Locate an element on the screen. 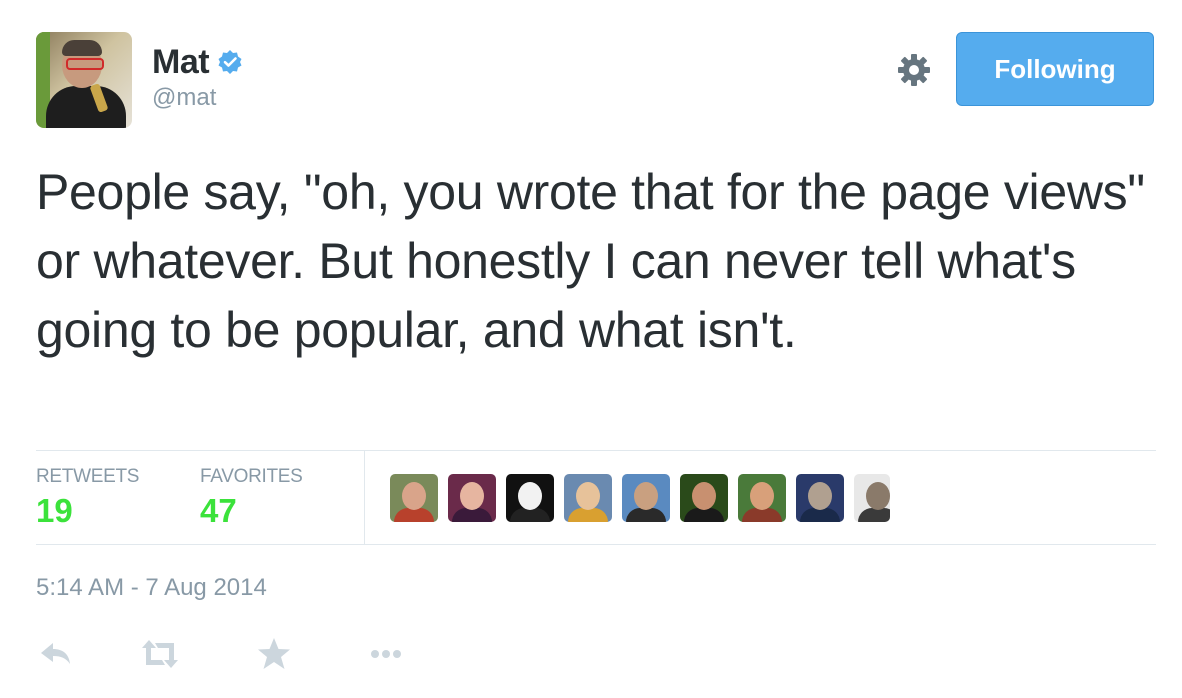 The width and height of the screenshot is (1182, 698). favorites-stat: FAVORITES 47 is located at coordinates (251, 498).